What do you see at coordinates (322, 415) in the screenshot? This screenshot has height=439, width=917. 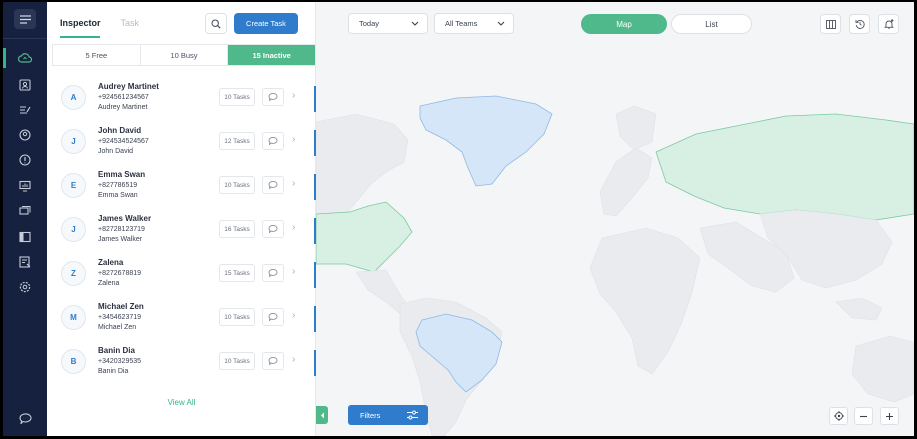 I see `collapse-panel-button` at bounding box center [322, 415].